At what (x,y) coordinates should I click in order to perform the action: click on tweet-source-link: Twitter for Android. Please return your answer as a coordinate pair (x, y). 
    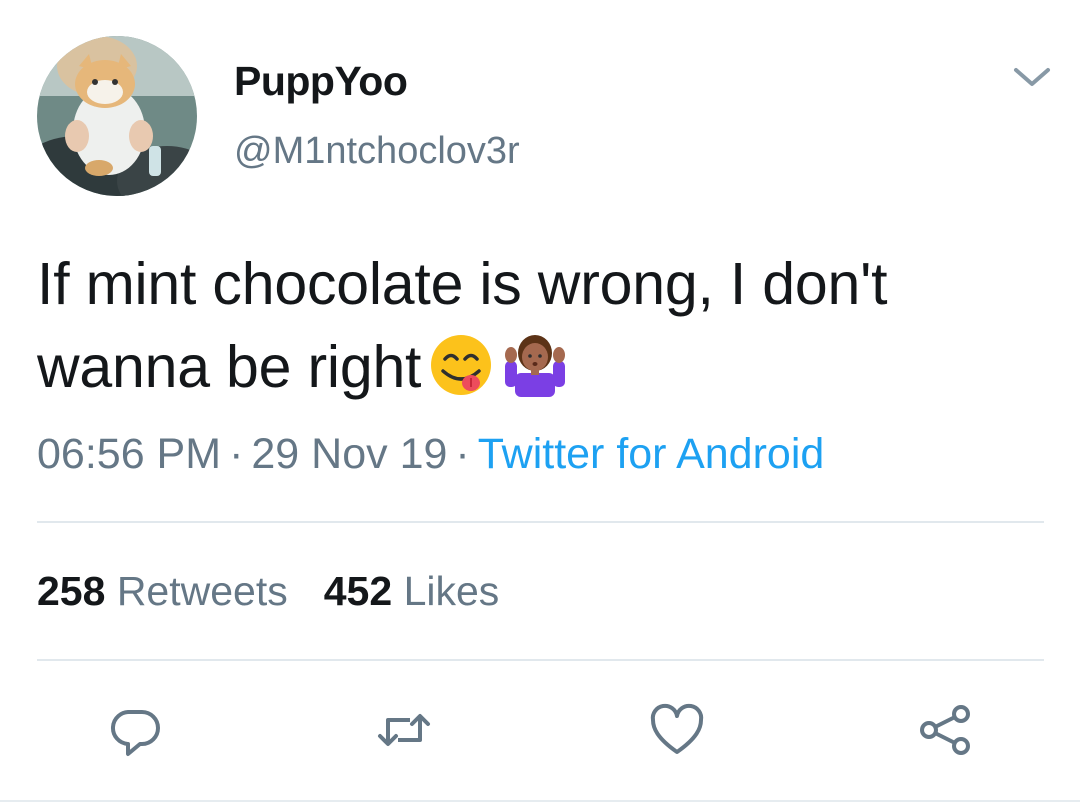
    Looking at the image, I should click on (651, 454).